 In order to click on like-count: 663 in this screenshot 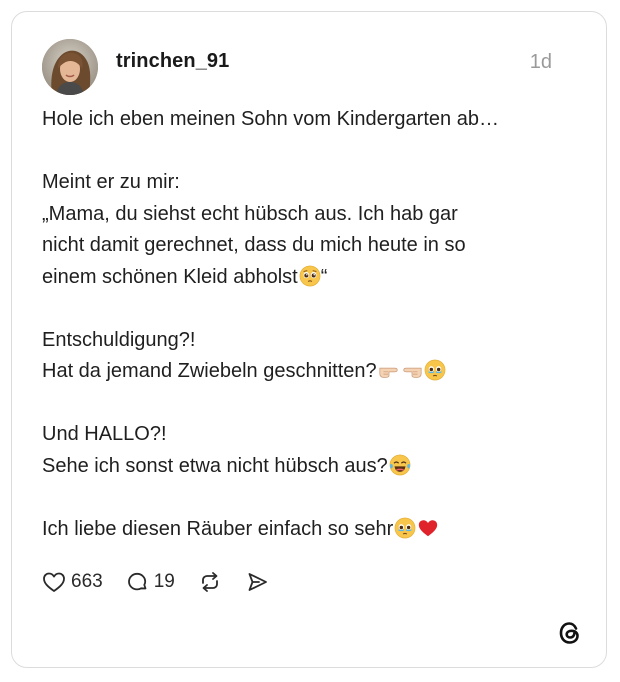, I will do `click(87, 581)`.